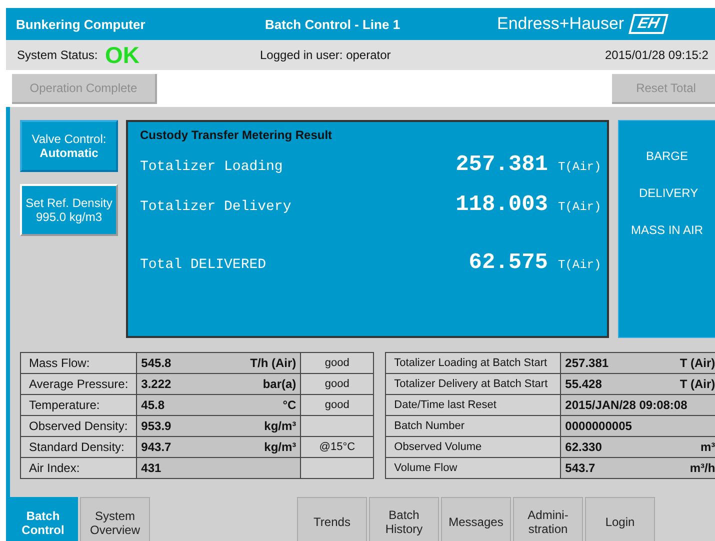 This screenshot has height=541, width=715. What do you see at coordinates (473, 384) in the screenshot?
I see `table-cell: Totalizer Delivery at Batch Start` at bounding box center [473, 384].